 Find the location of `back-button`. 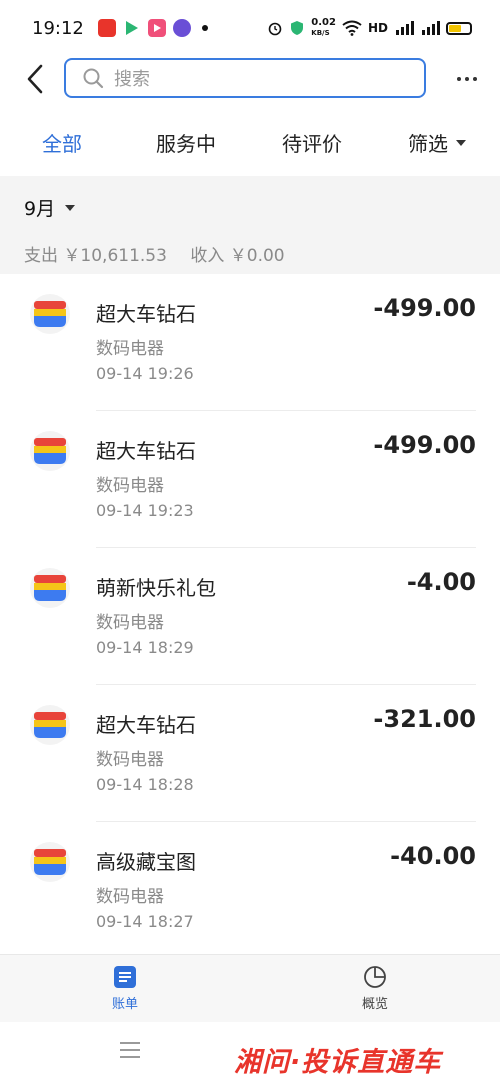

back-button is located at coordinates (35, 79).